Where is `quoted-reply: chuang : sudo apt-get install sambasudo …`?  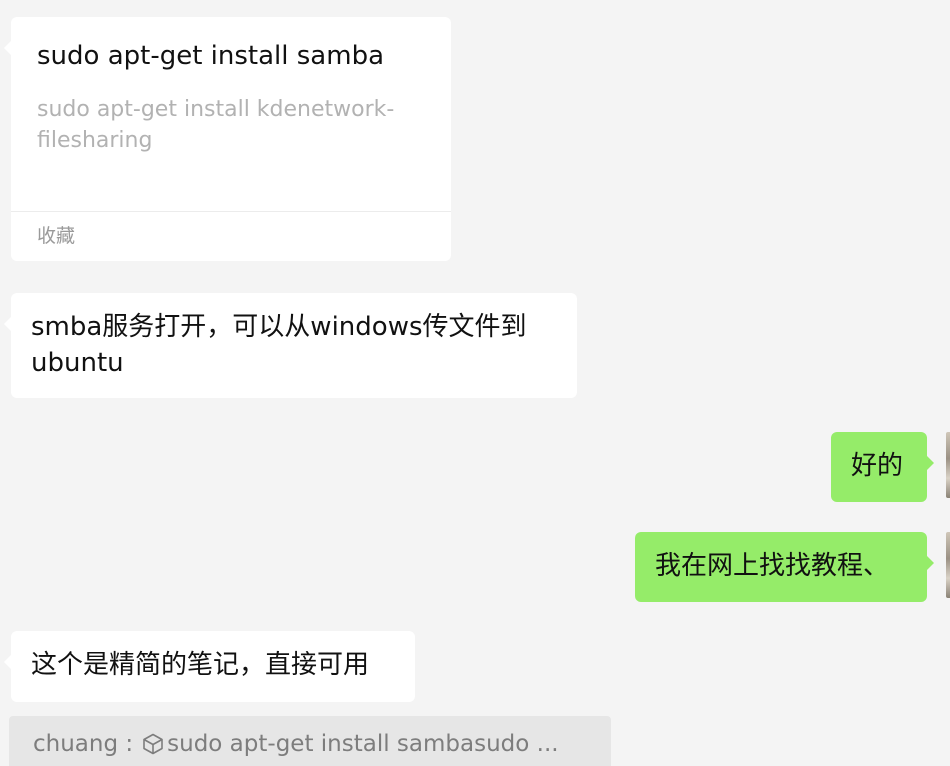 quoted-reply: chuang : sudo apt-get install sambasudo … is located at coordinates (310, 741).